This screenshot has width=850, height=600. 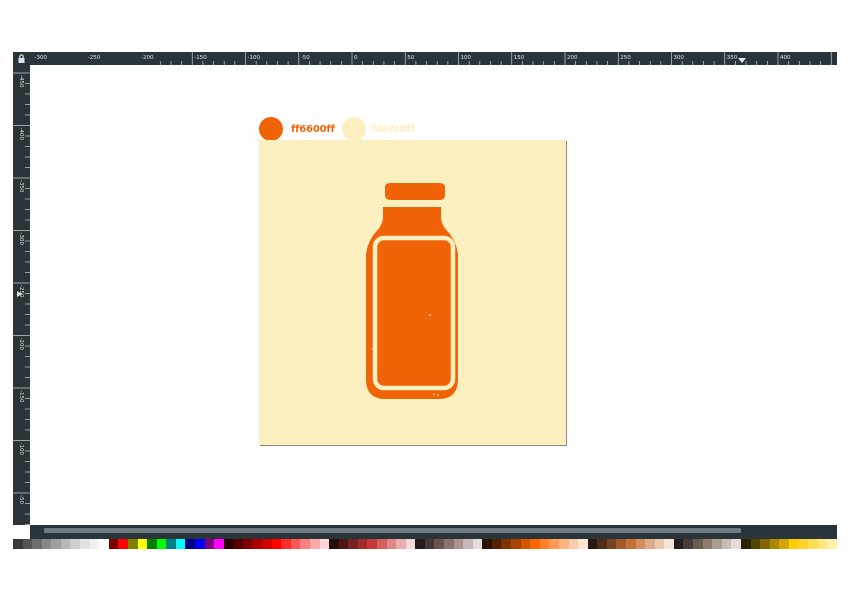 I want to click on bottle-icon, so click(x=412, y=293).